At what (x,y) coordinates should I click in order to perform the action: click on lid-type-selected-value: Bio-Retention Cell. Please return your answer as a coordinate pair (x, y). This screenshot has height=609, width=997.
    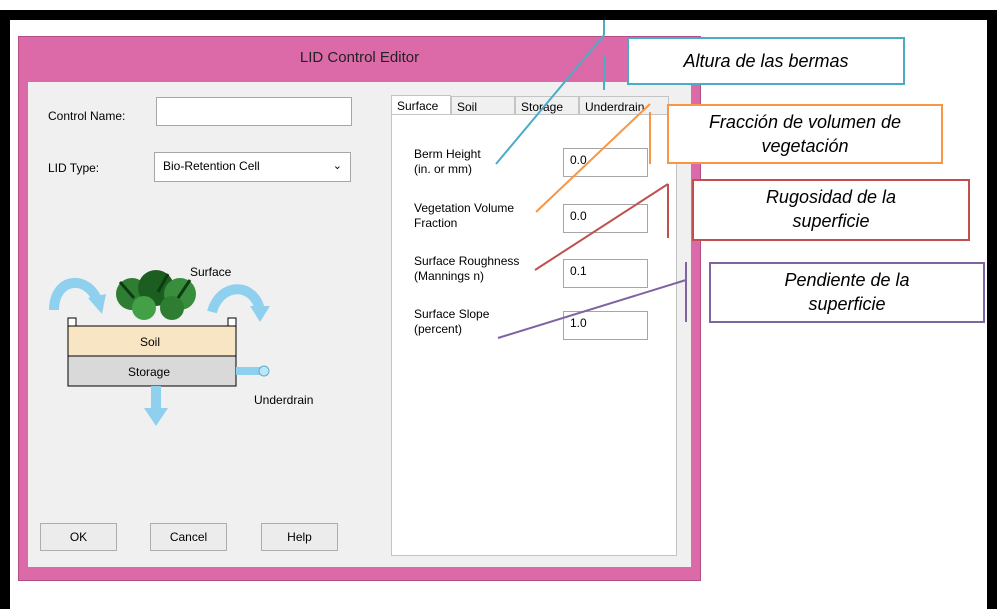
    Looking at the image, I should click on (211, 166).